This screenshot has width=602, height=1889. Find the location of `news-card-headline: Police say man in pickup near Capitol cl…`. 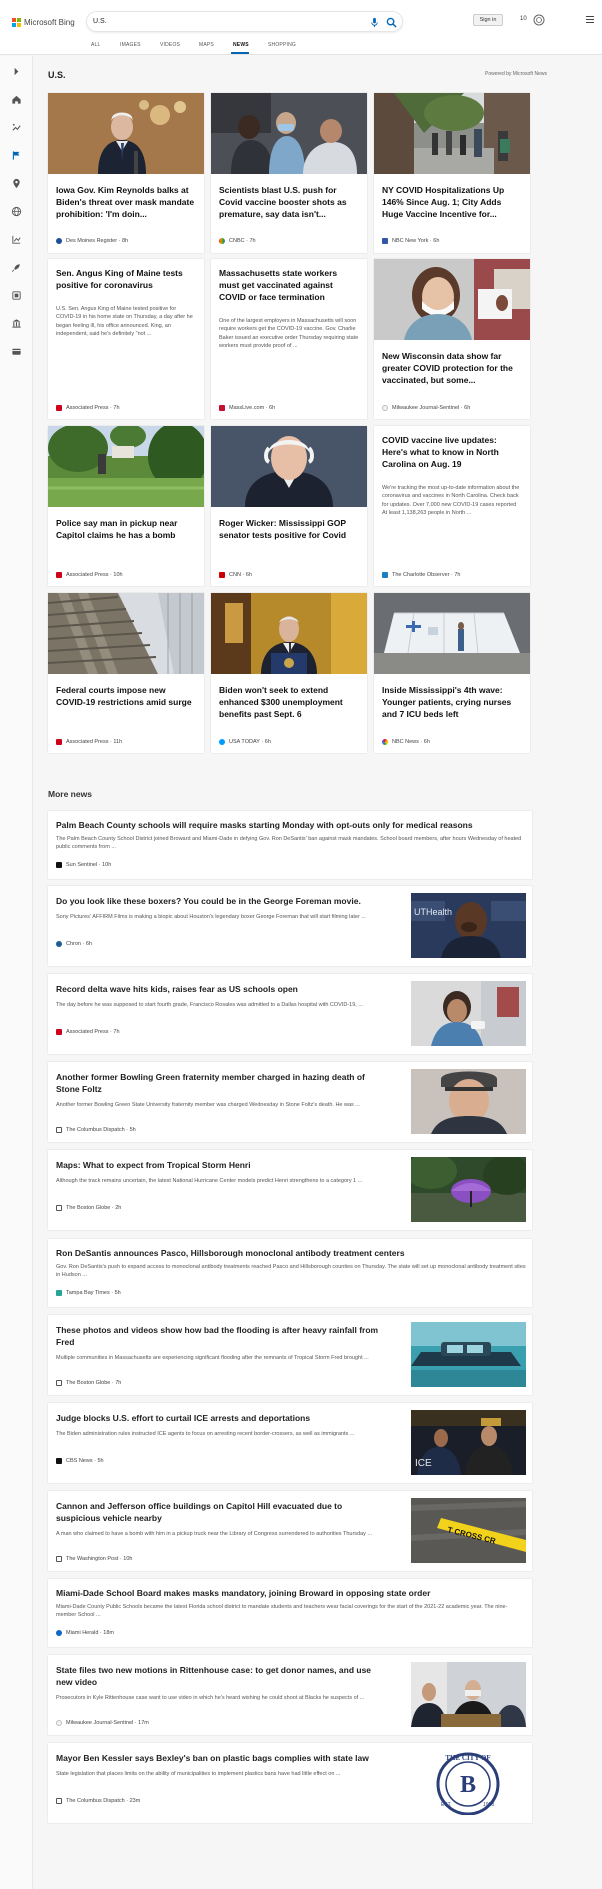

news-card-headline: Police say man in pickup near Capitol cl… is located at coordinates (126, 529).